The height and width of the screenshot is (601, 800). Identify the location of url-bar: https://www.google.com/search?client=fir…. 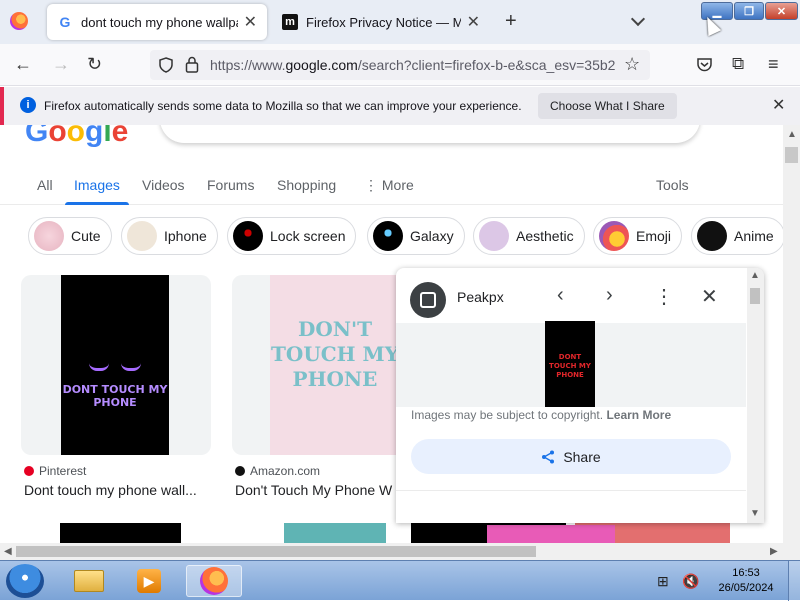
(400, 65).